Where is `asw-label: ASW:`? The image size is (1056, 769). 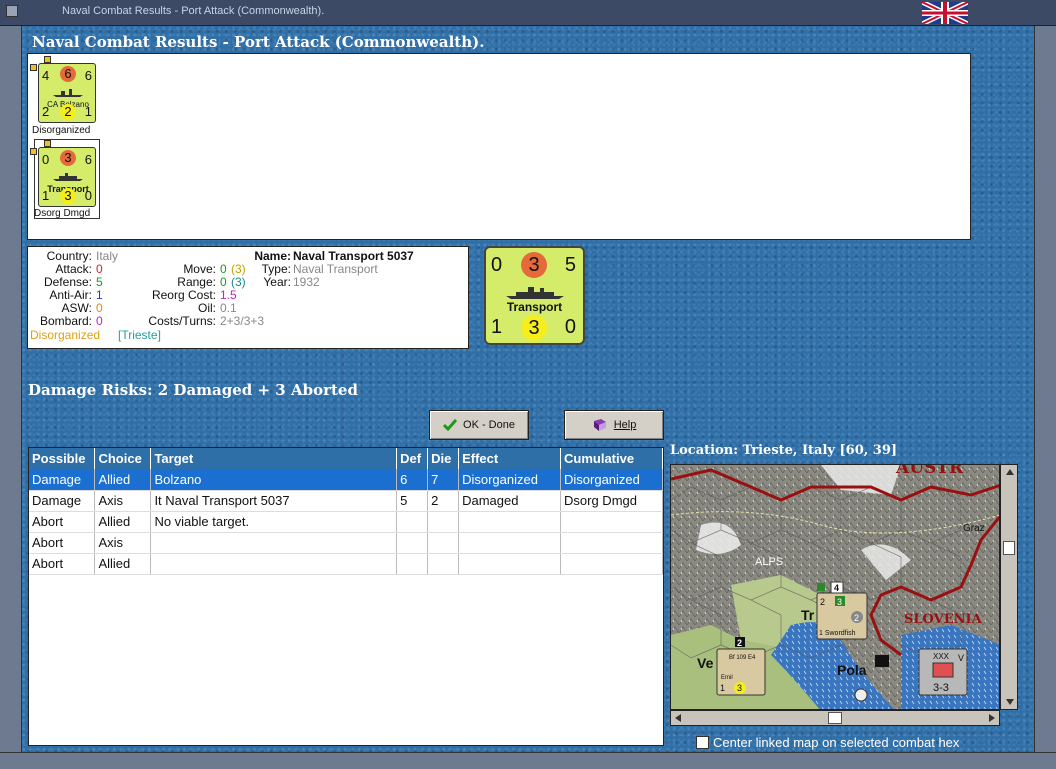 asw-label: ASW: is located at coordinates (76, 308).